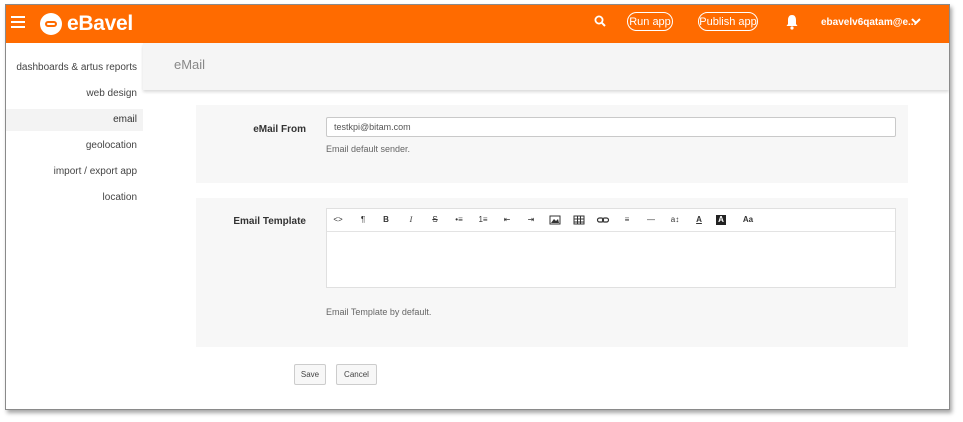  What do you see at coordinates (792, 22) in the screenshot?
I see `bell-icon` at bounding box center [792, 22].